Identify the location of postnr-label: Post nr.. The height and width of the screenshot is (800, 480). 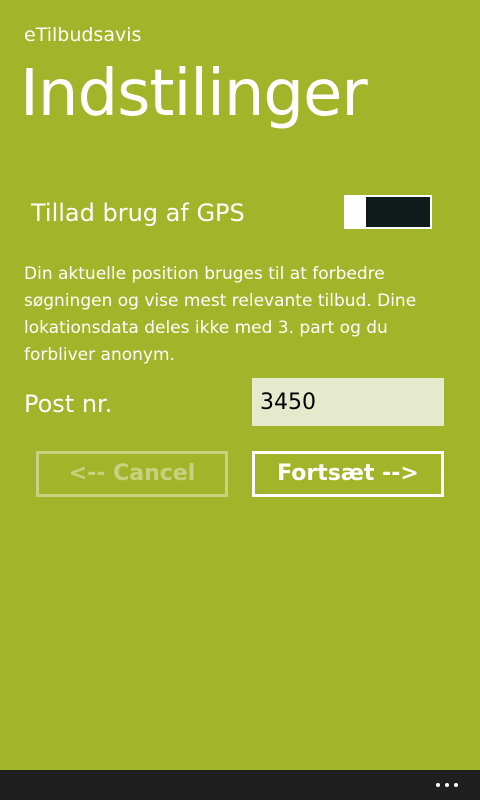
(68, 404).